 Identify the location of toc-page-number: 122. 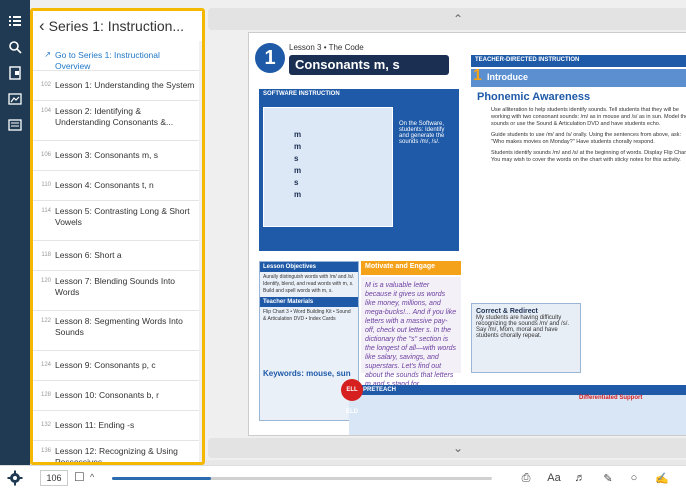
(45, 321).